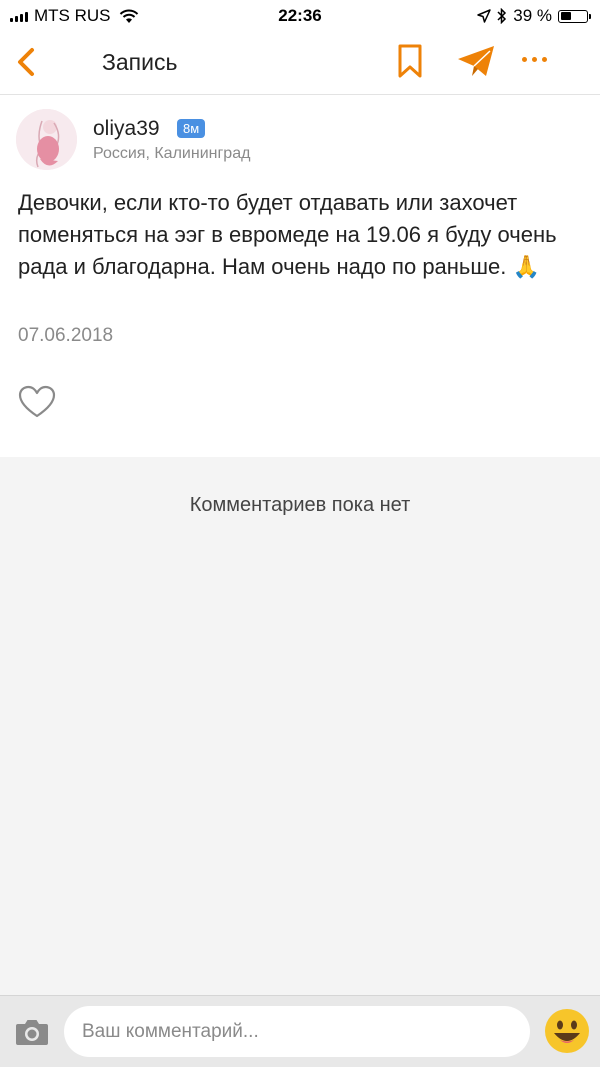 The height and width of the screenshot is (1067, 600). What do you see at coordinates (300, 505) in the screenshot?
I see `no-comments-label: Комментариев пока нет` at bounding box center [300, 505].